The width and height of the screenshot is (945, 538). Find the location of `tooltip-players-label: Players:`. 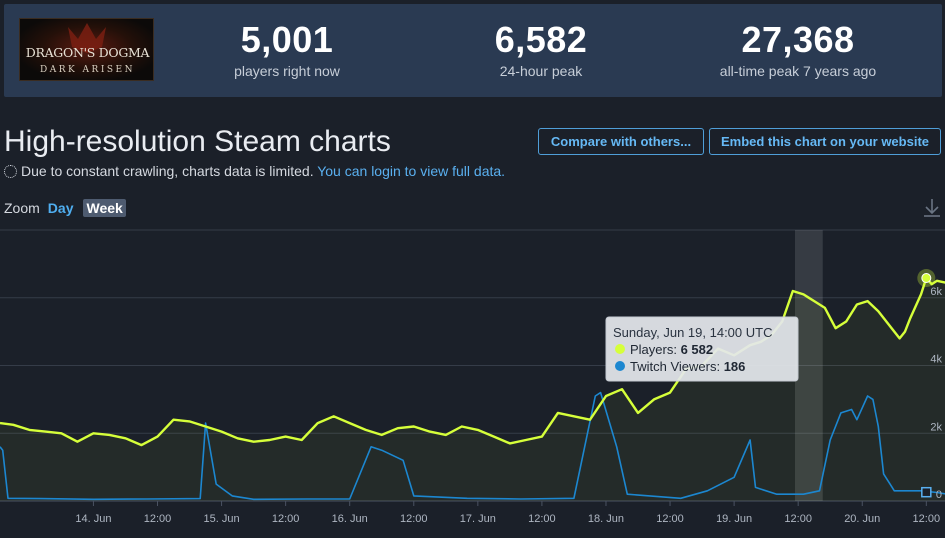

tooltip-players-label: Players: is located at coordinates (653, 349).